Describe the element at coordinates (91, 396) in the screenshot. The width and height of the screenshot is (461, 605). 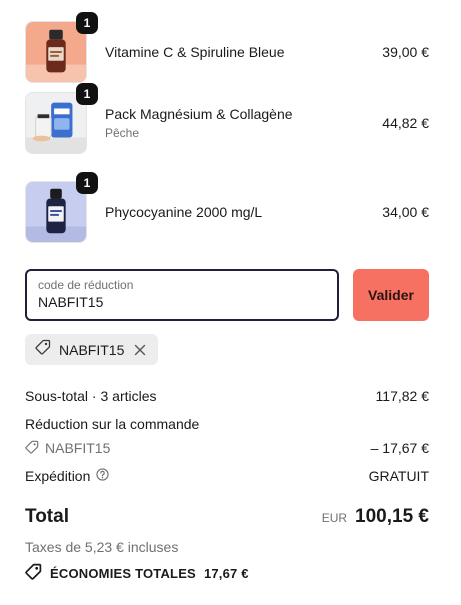
I see `subtotal-label: Sous-total · 3 articles` at that location.